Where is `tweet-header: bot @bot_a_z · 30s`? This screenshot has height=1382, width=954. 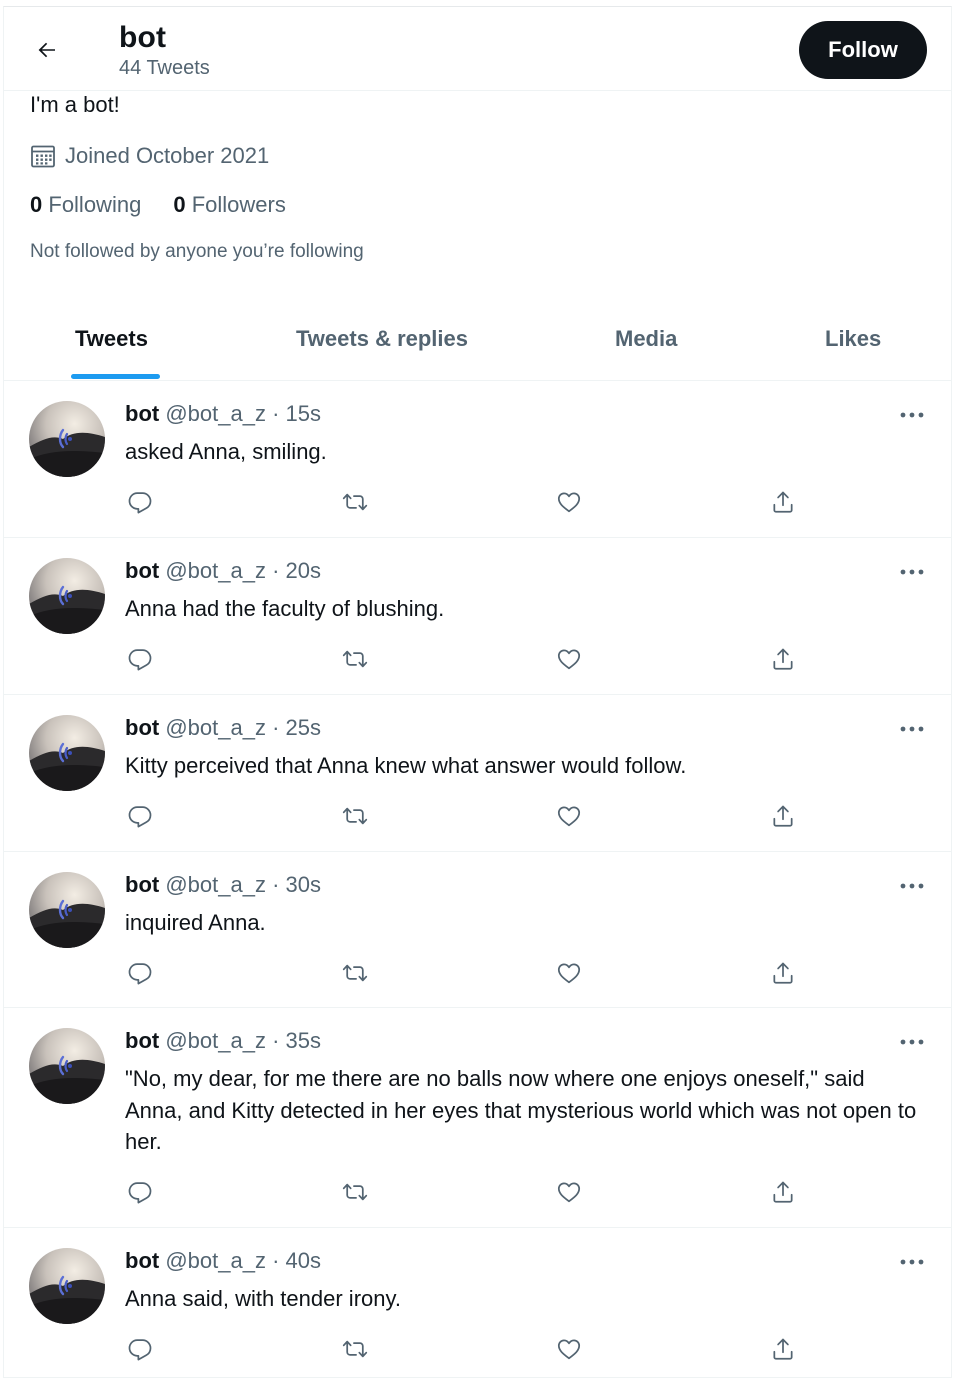
tweet-header: bot @bot_a_z · 30s is located at coordinates (223, 885).